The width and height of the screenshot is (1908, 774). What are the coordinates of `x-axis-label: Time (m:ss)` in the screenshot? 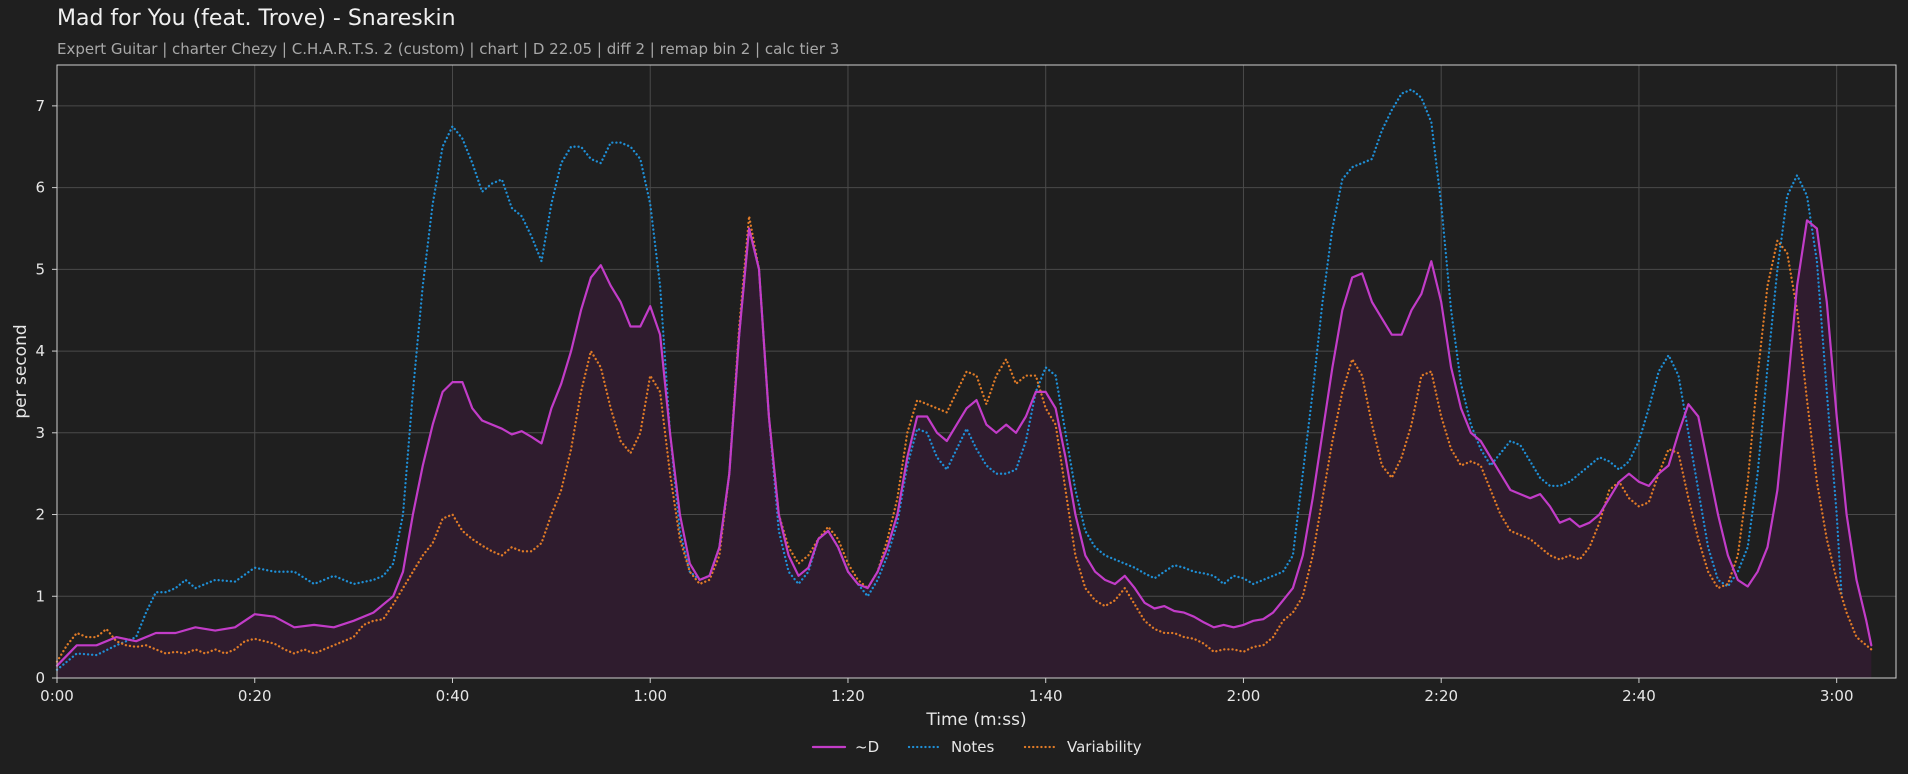 It's located at (975, 720).